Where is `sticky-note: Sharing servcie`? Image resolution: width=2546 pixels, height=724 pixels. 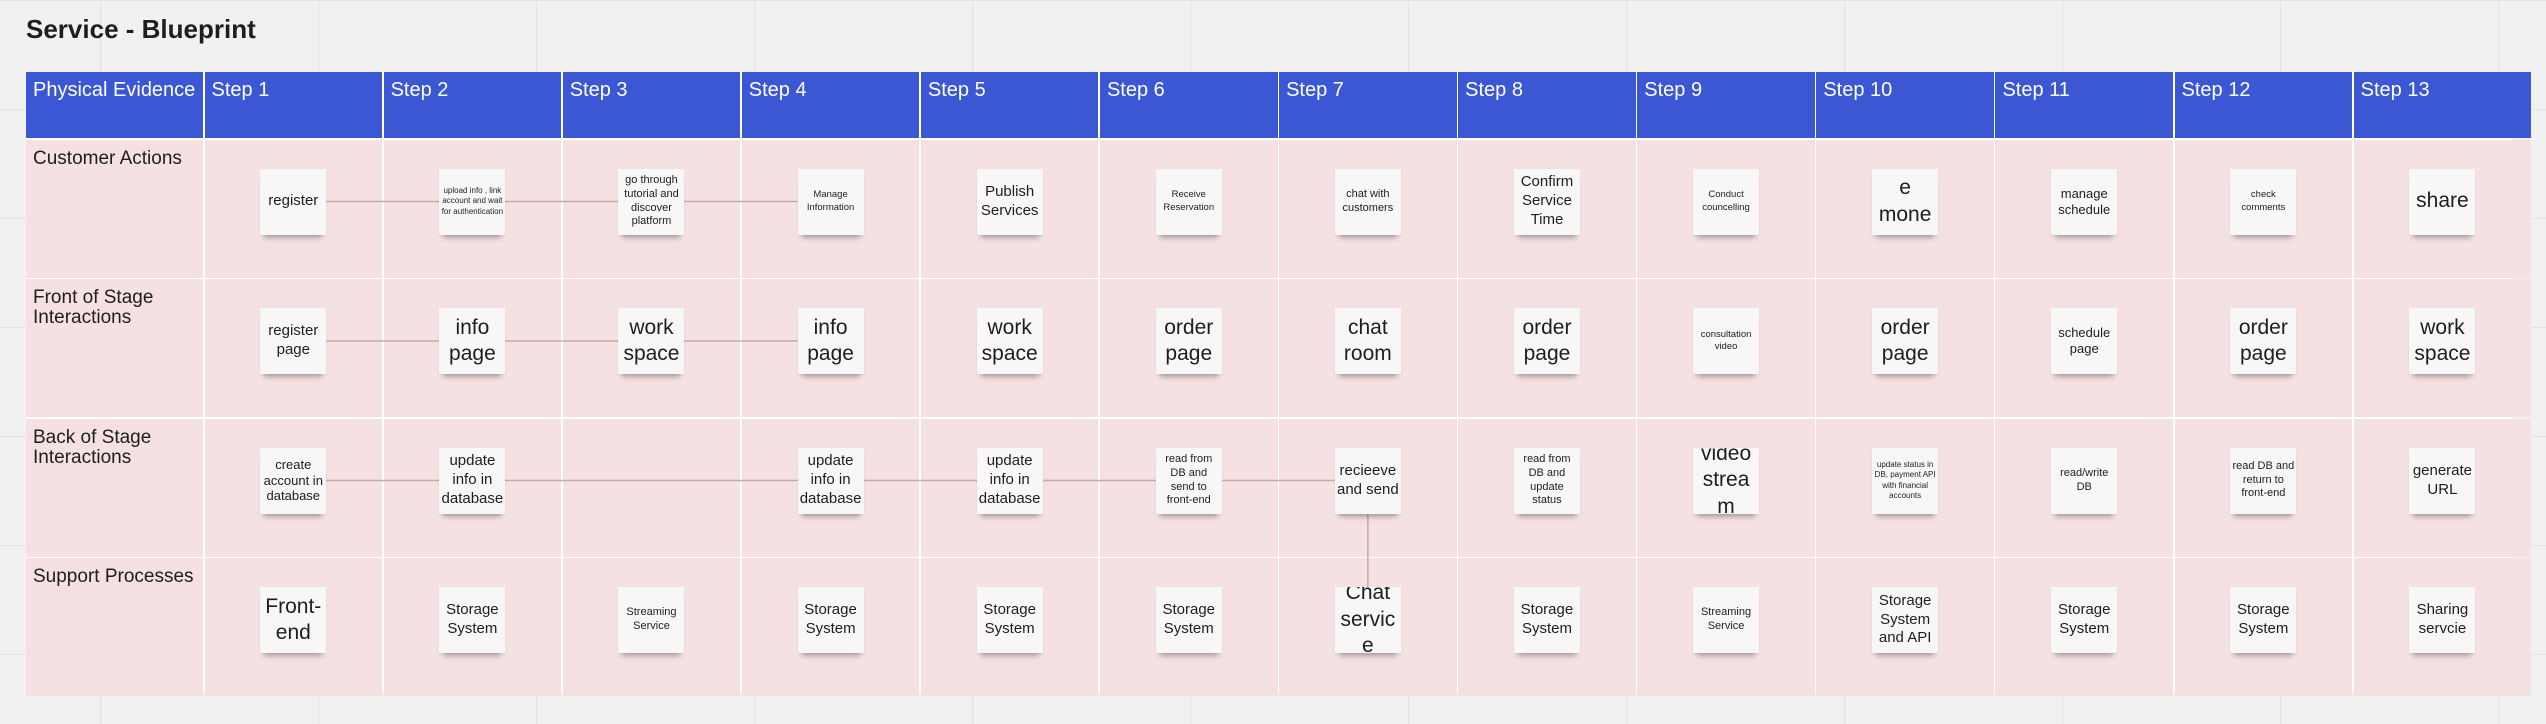 sticky-note: Sharing servcie is located at coordinates (2442, 620).